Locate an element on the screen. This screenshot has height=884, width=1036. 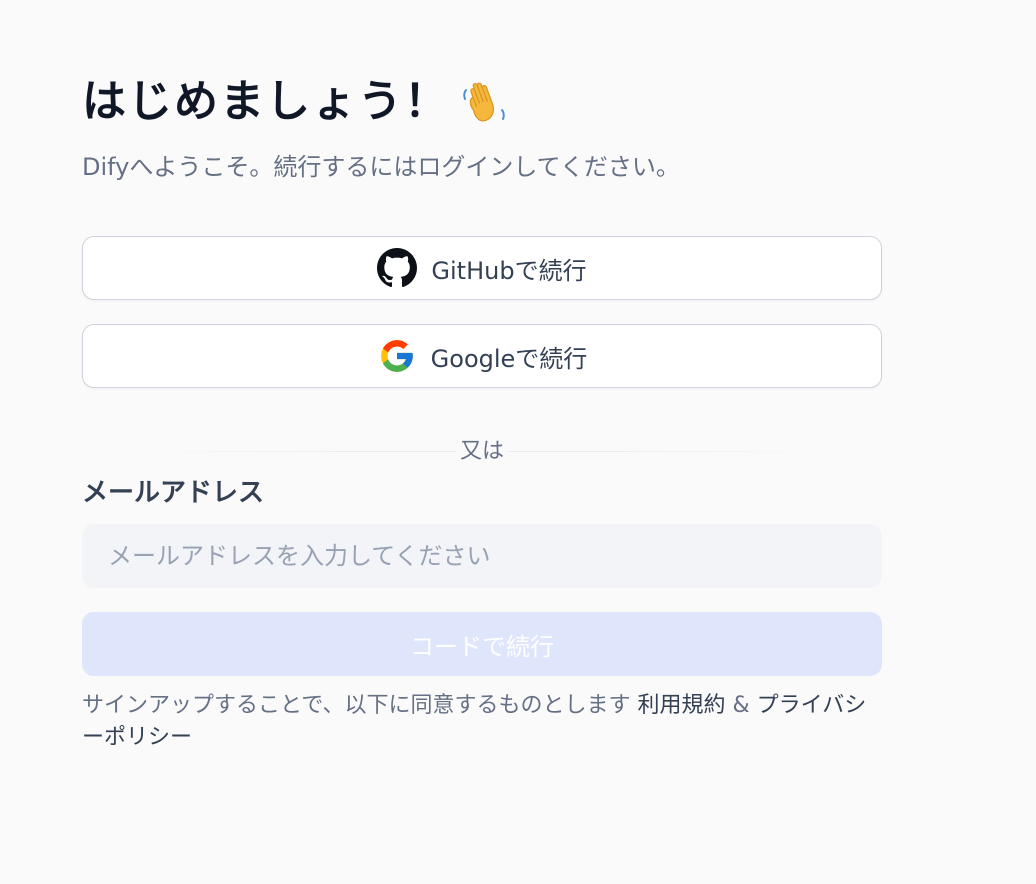
email-input is located at coordinates (482, 556).